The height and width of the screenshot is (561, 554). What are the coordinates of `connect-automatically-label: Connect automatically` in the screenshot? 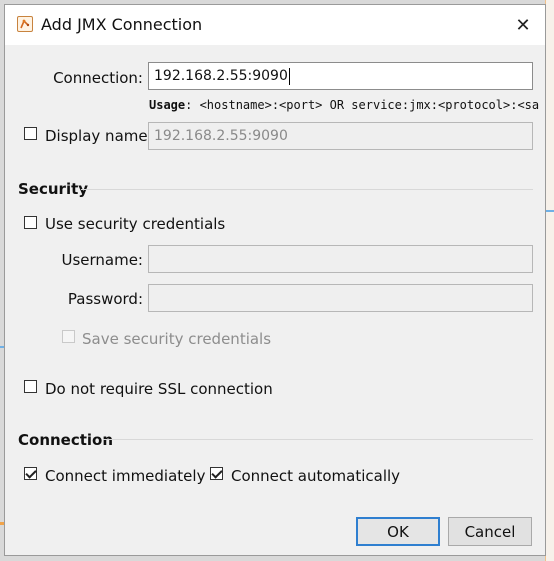 It's located at (316, 476).